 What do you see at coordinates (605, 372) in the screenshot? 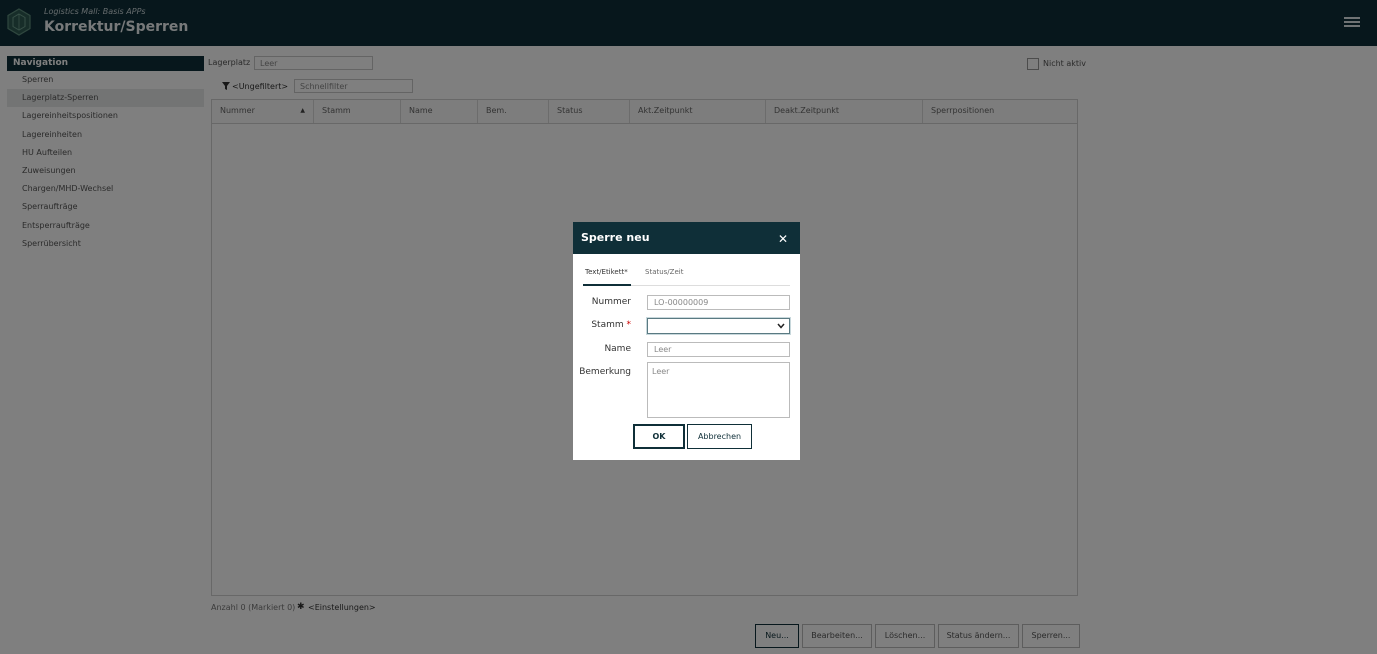
I see `bemerkung-label: Bemerkung` at bounding box center [605, 372].